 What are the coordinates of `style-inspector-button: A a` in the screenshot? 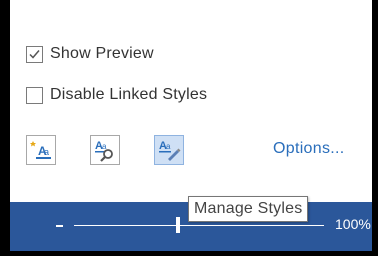 It's located at (105, 150).